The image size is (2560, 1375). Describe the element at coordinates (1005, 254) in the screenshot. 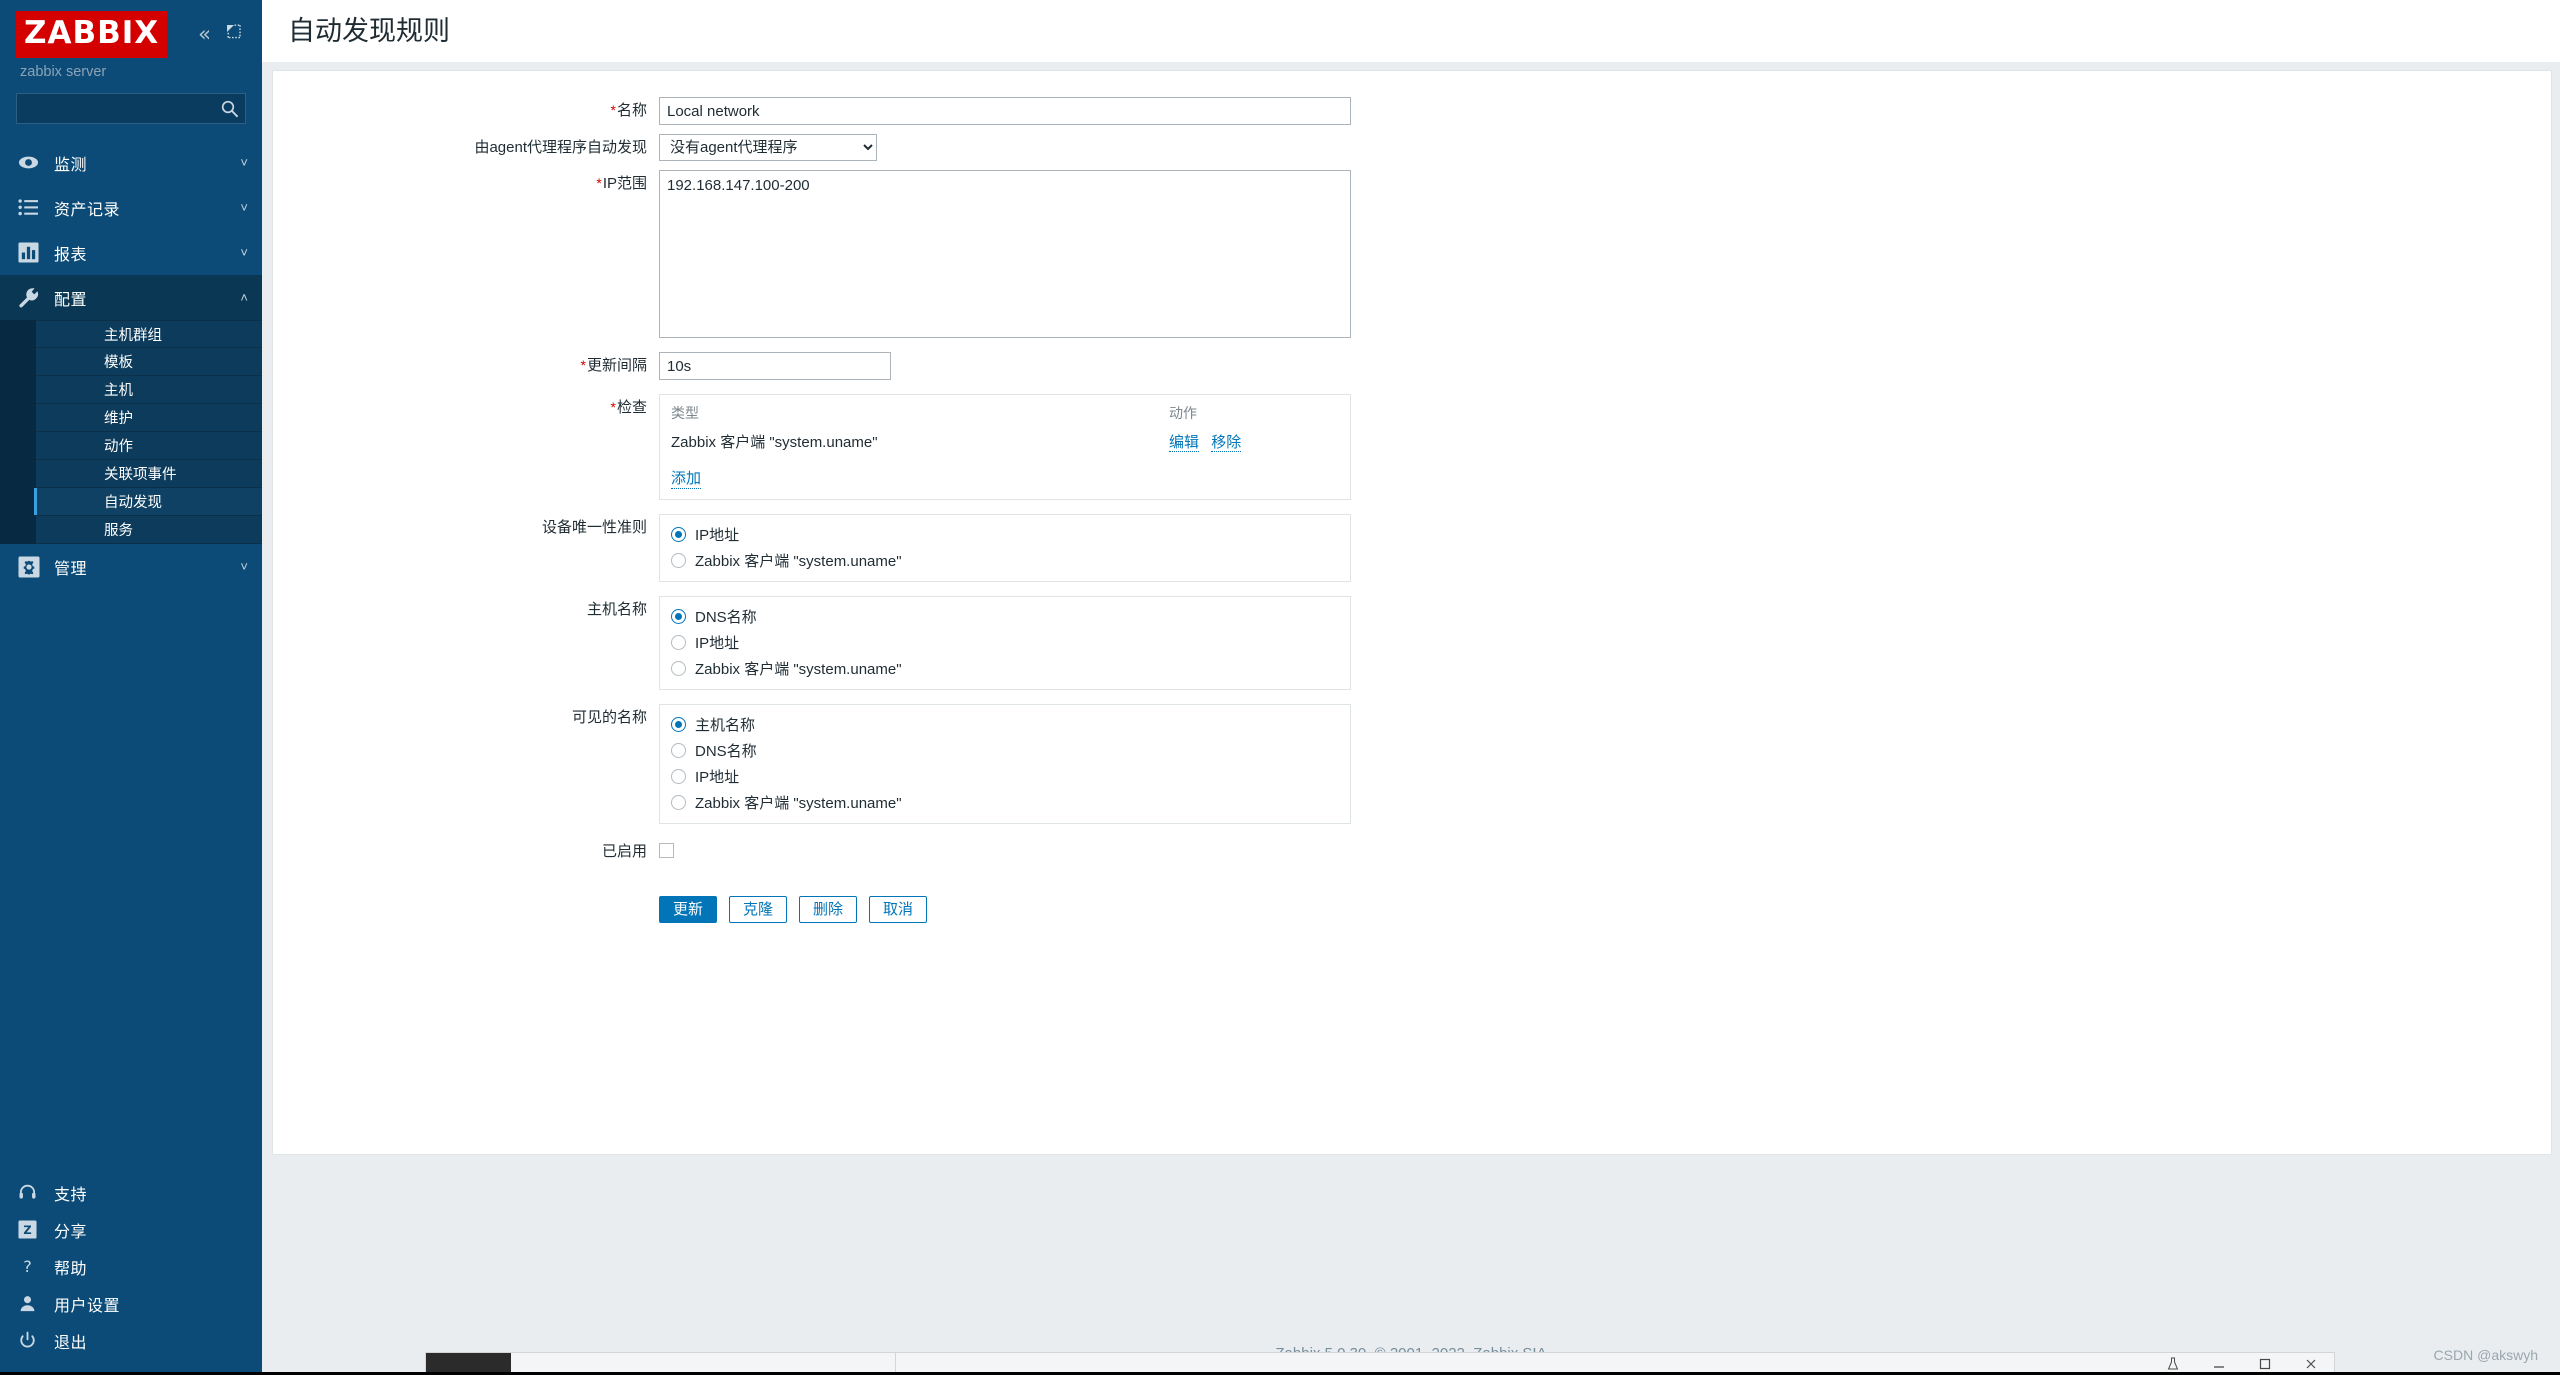

I see `ip-range-textarea: 192.168.147.100-200` at that location.